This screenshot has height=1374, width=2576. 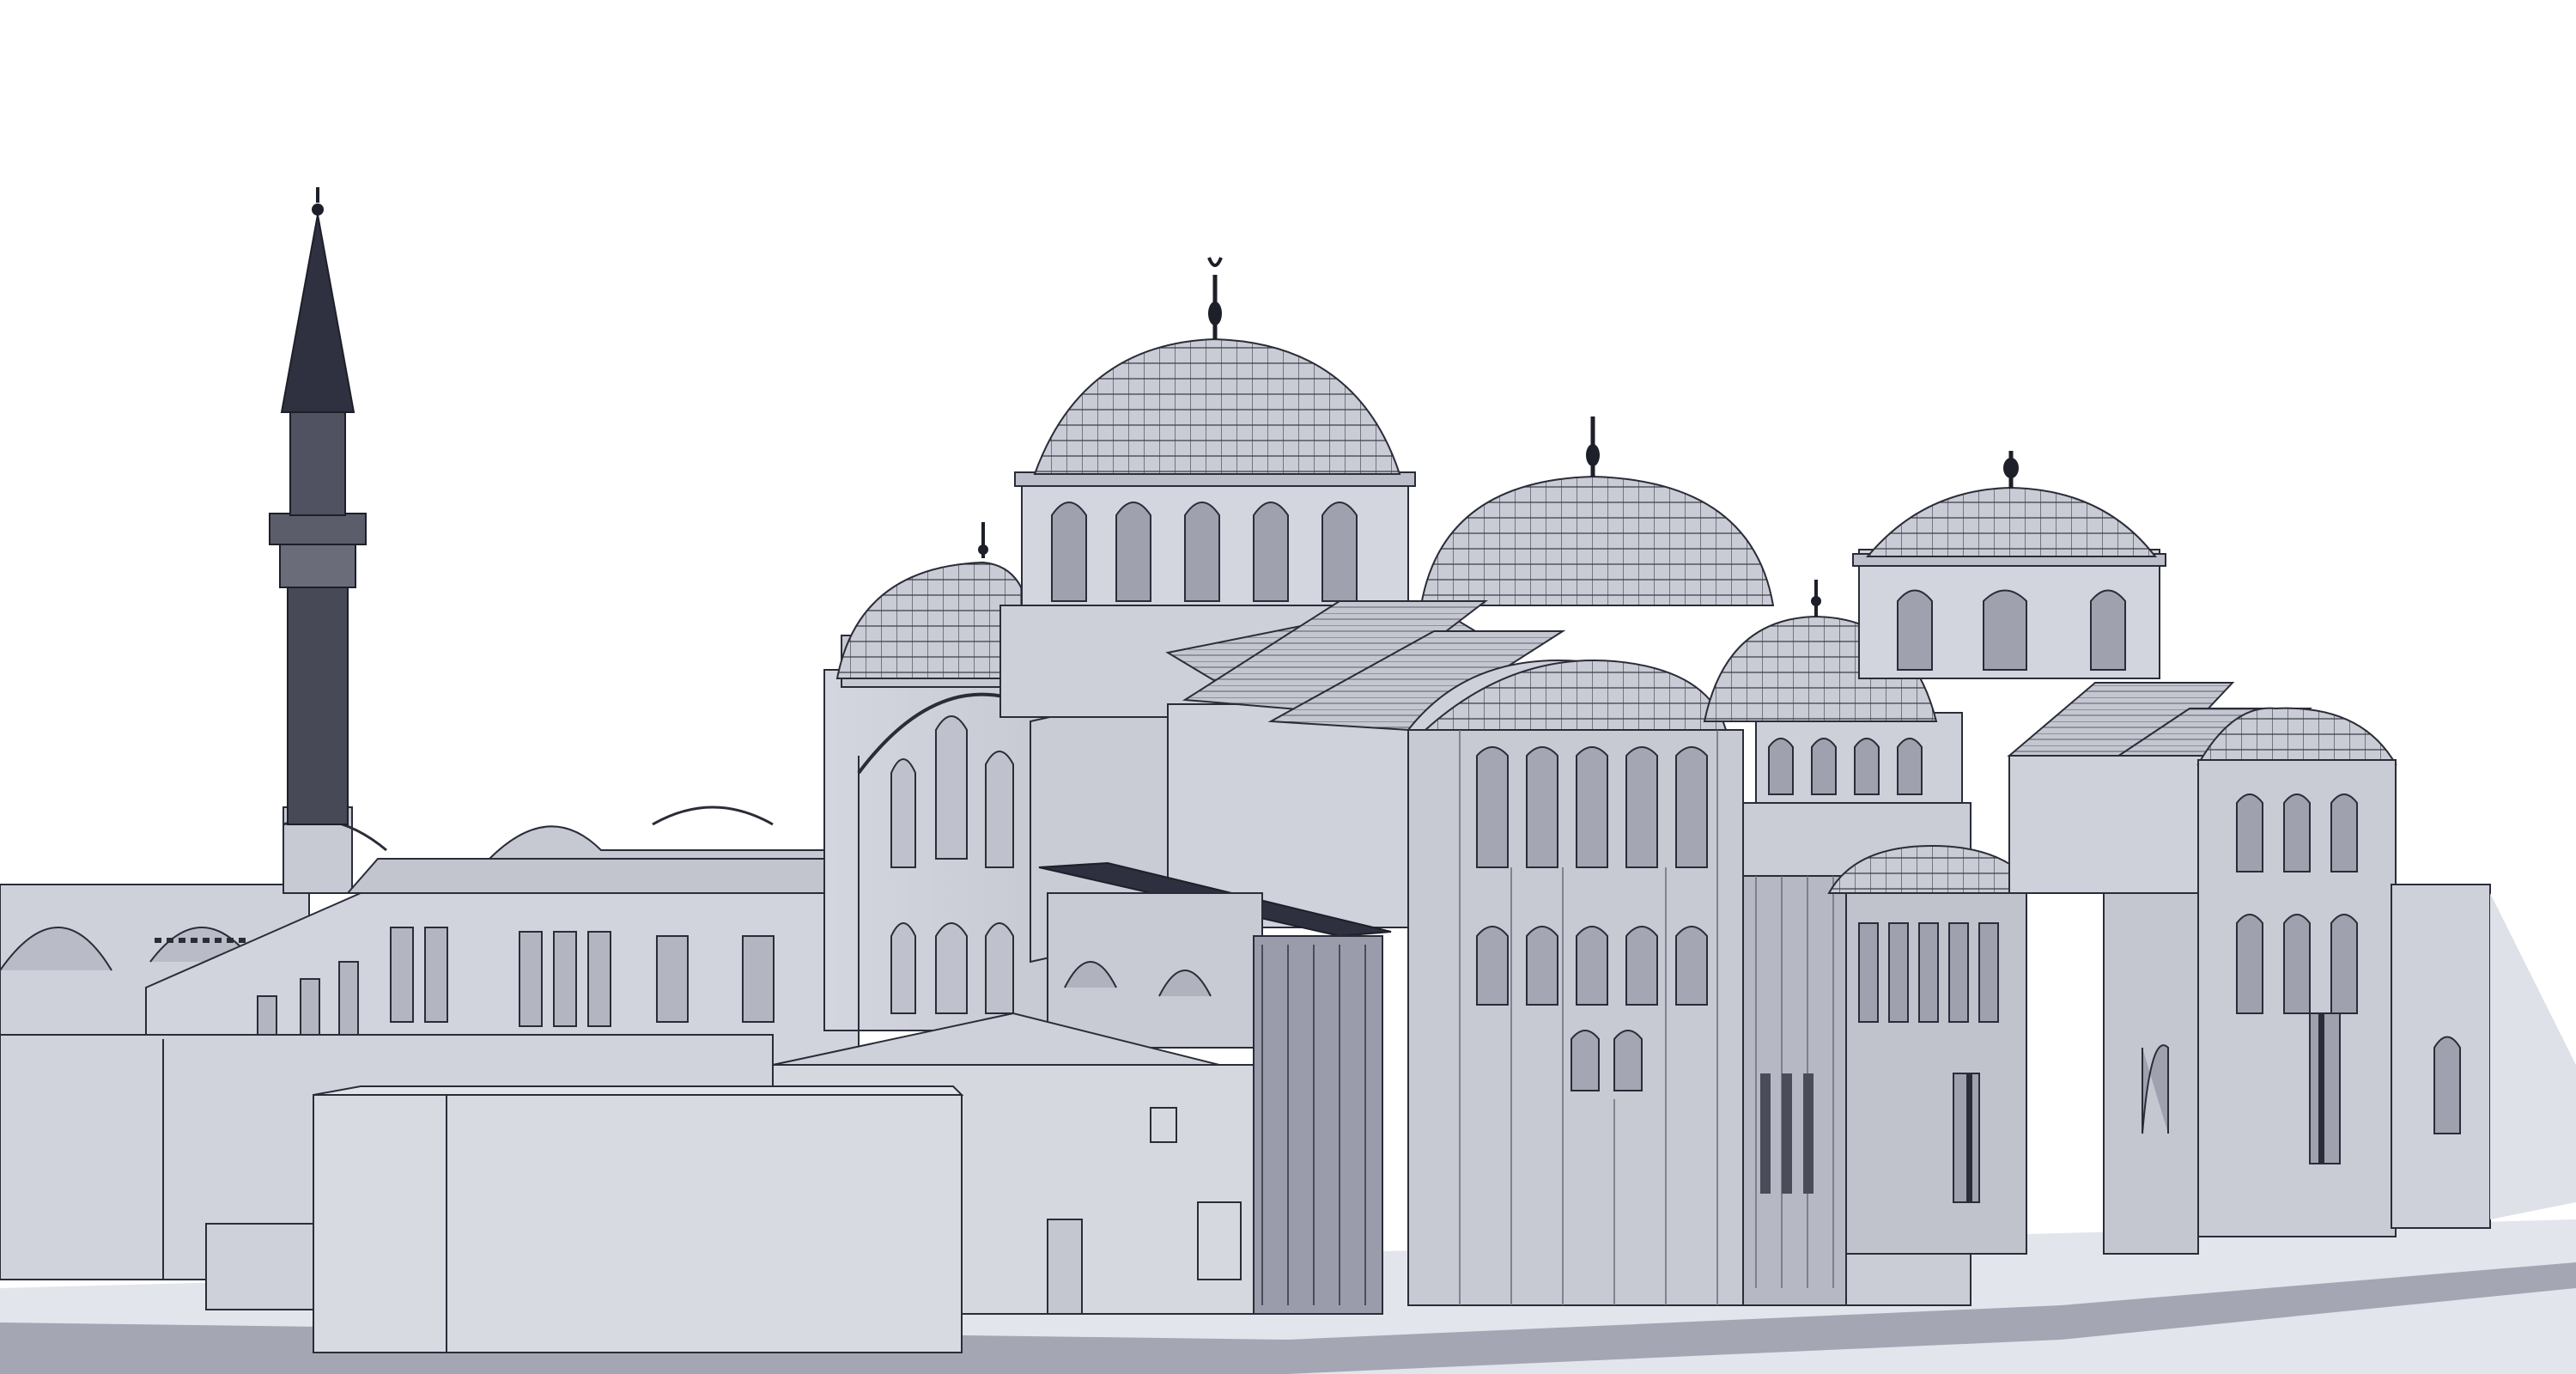 What do you see at coordinates (1576, 983) in the screenshot?
I see `central-apse` at bounding box center [1576, 983].